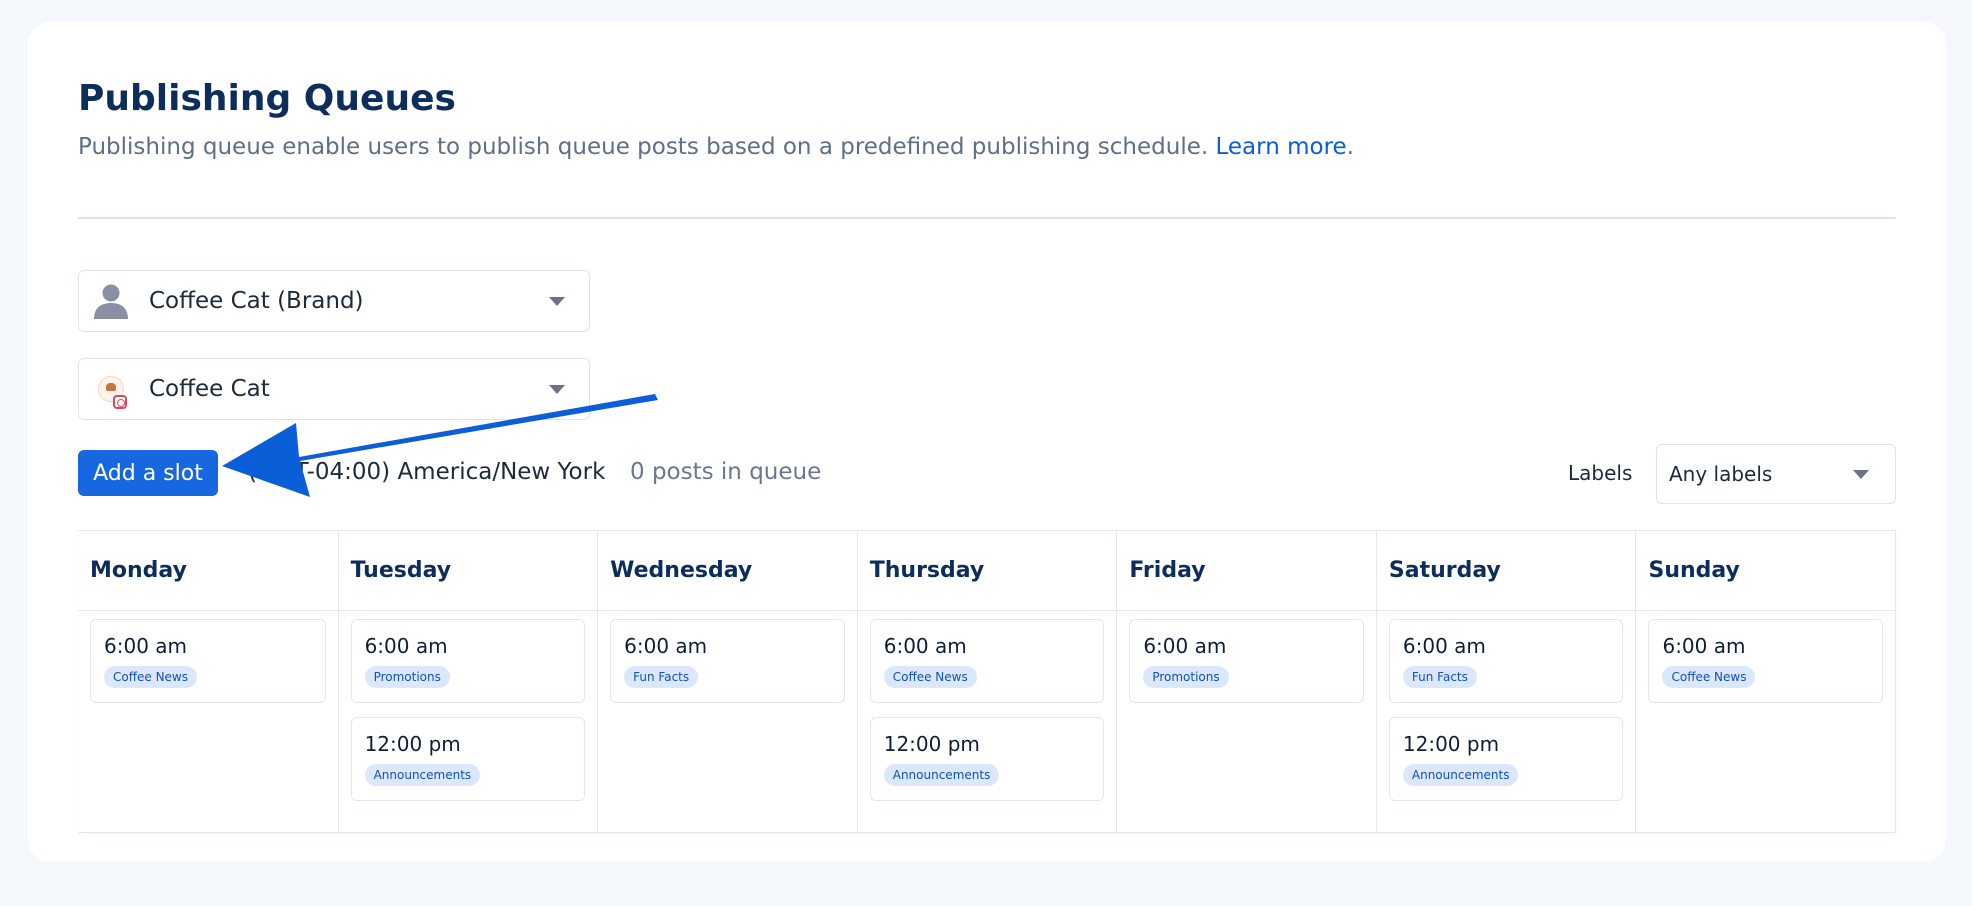  I want to click on labels-caption: Labels, so click(1600, 473).